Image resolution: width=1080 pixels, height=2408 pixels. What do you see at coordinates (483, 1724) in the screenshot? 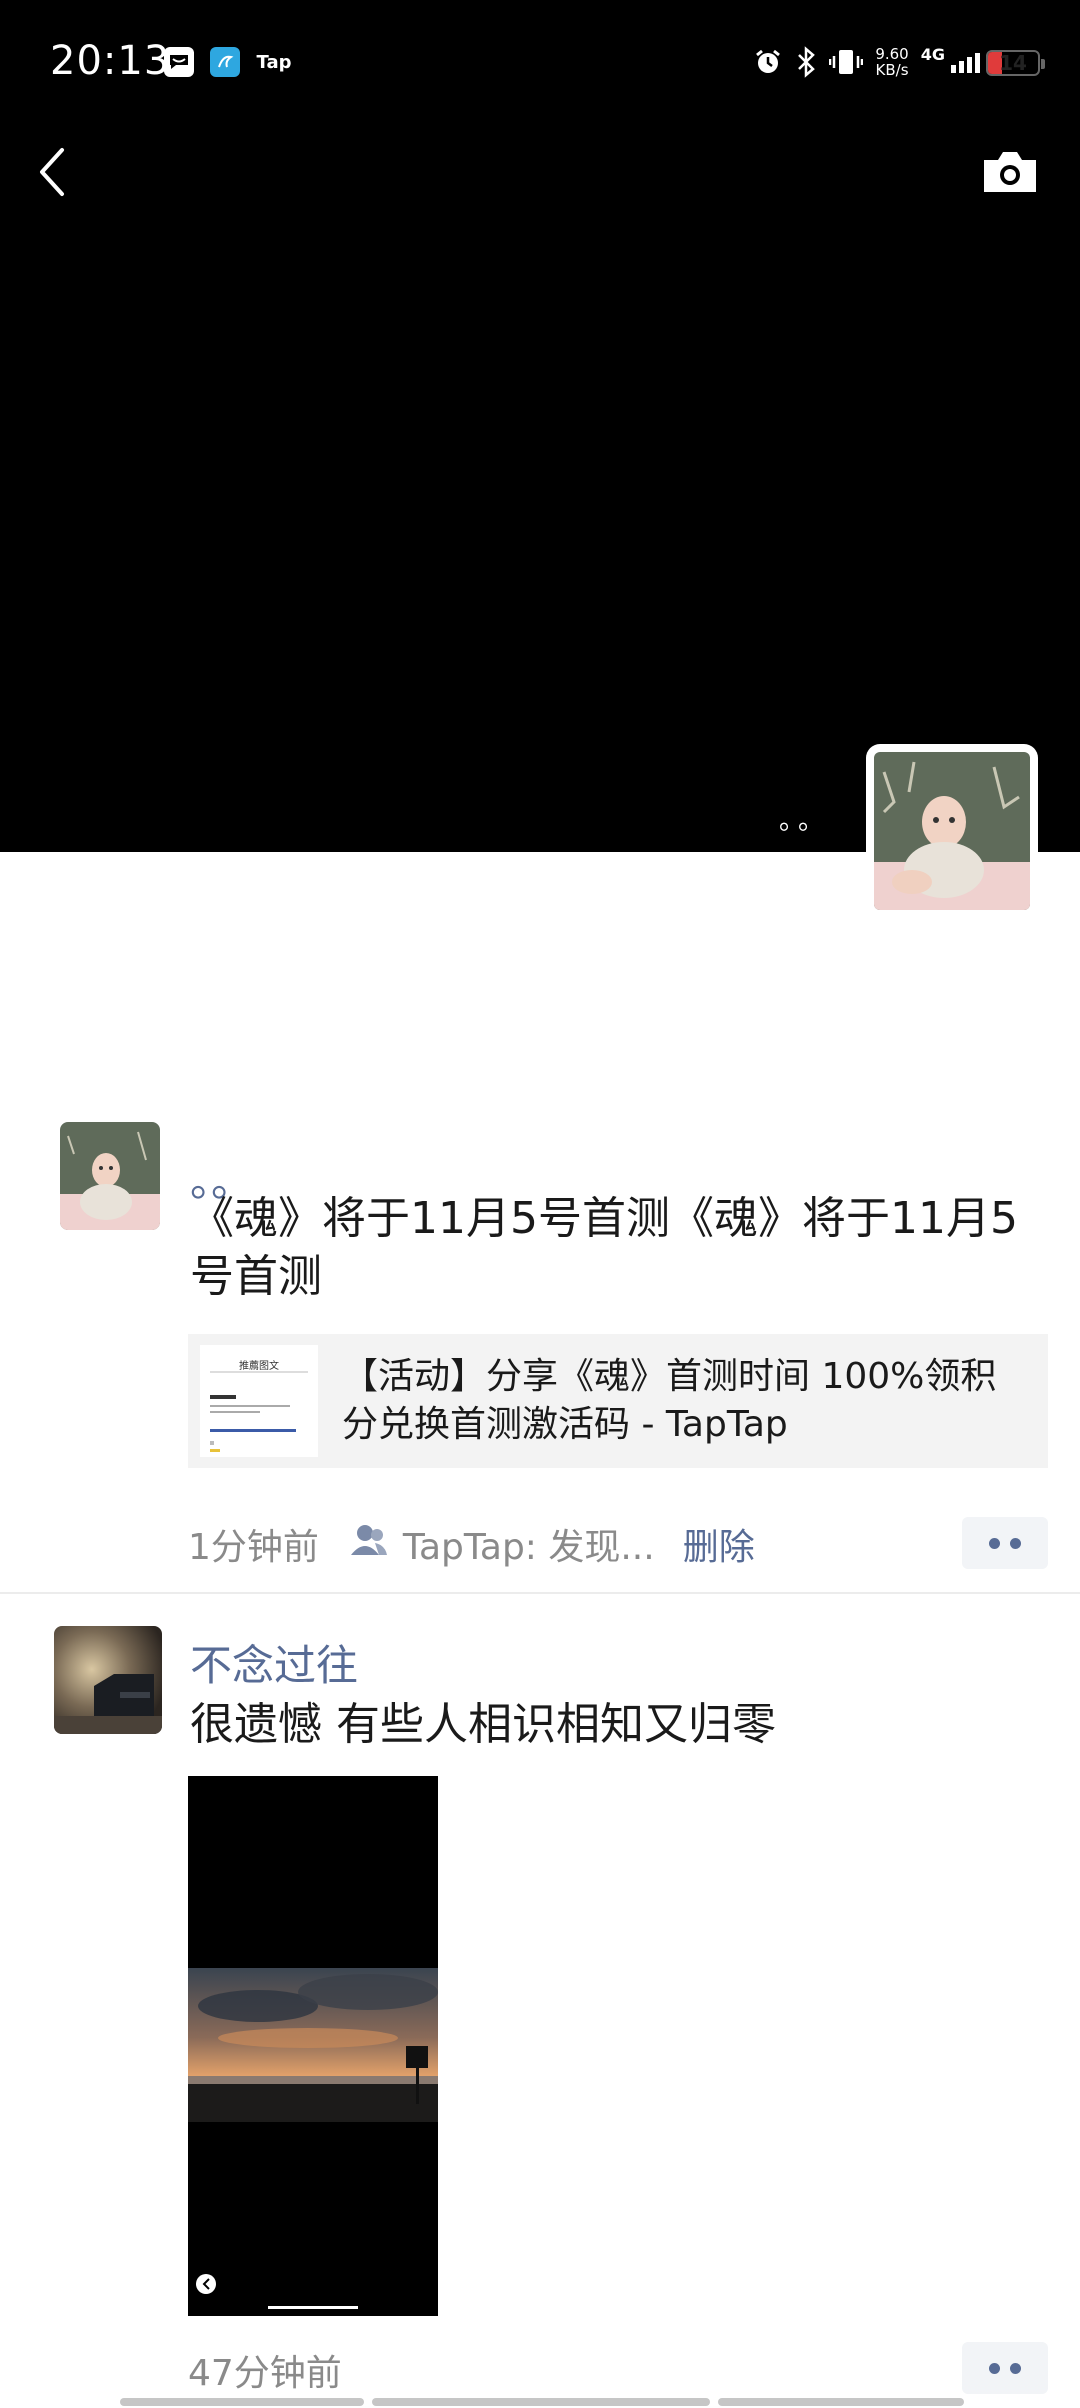
I see `post-text: 很遗憾 有些人相识相知又归零` at bounding box center [483, 1724].